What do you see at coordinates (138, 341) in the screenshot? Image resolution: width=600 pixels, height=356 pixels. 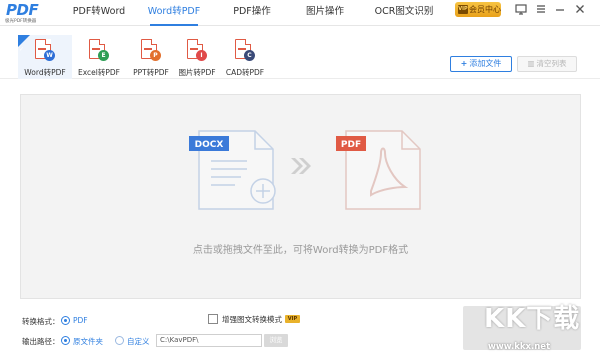 I see `output-custom-label: 自定义` at bounding box center [138, 341].